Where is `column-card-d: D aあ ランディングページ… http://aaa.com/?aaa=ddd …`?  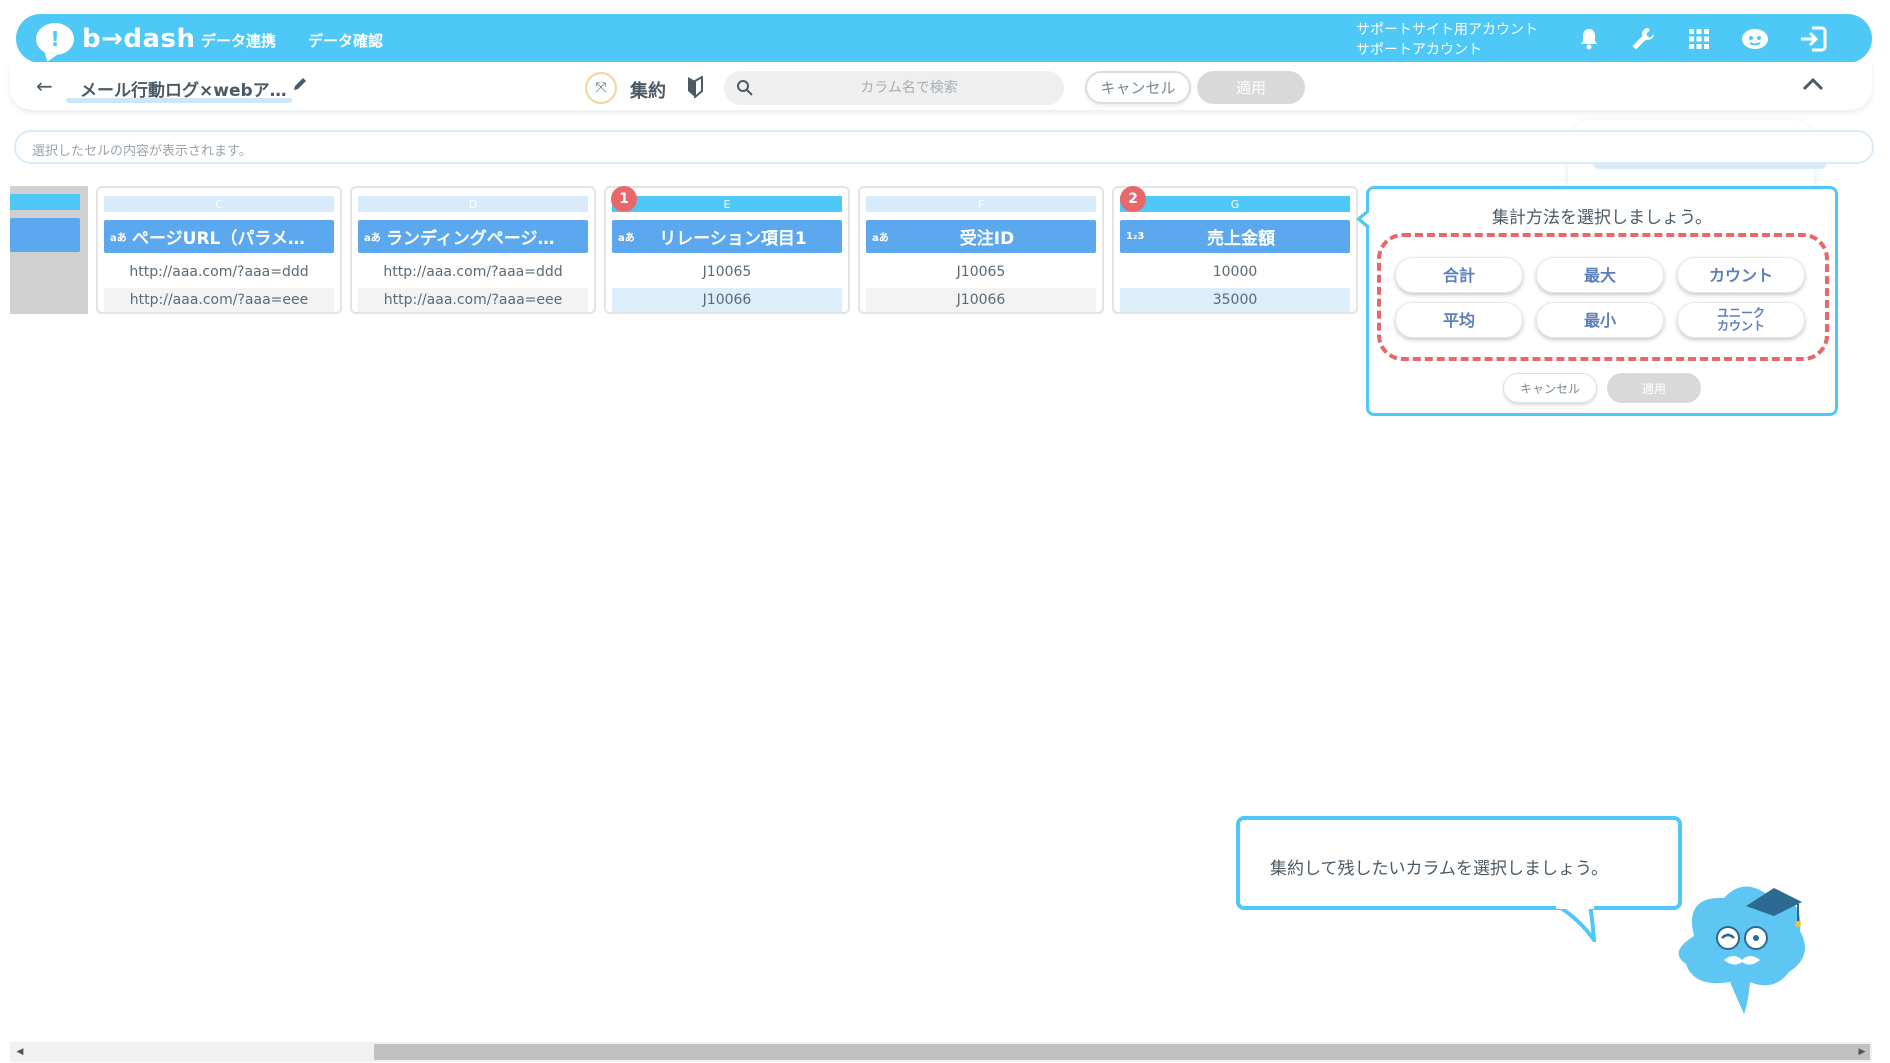 column-card-d: D aあ ランディングページ… http://aaa.com/?aaa=ddd … is located at coordinates (473, 250).